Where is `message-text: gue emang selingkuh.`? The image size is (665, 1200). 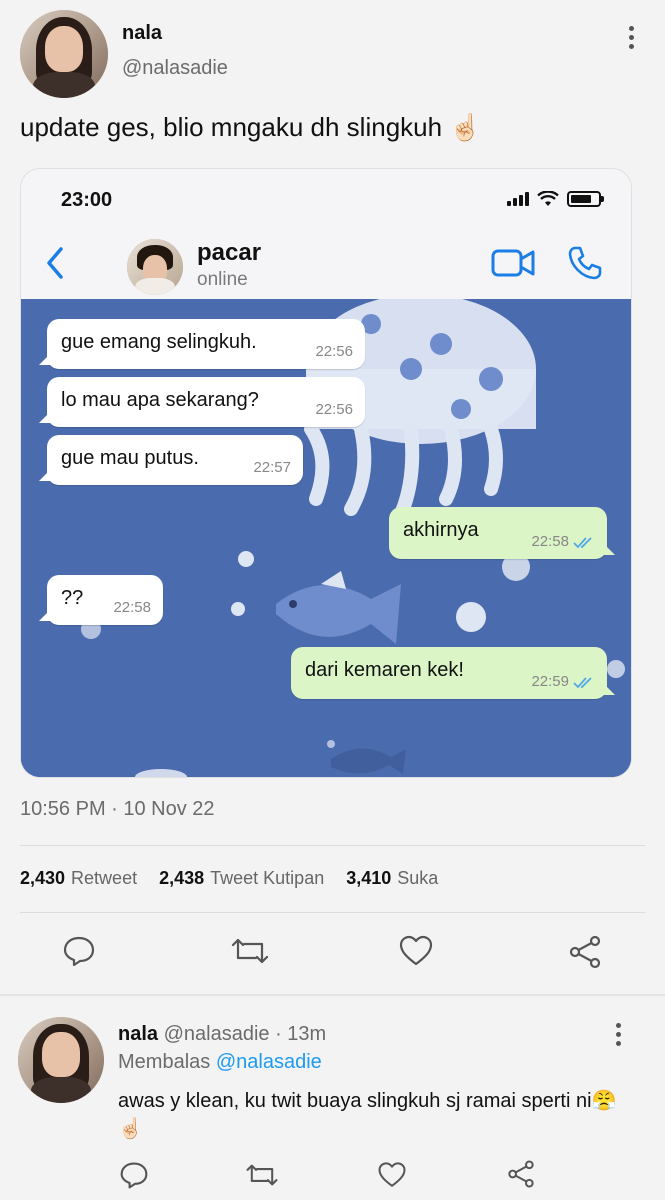 message-text: gue emang selingkuh. is located at coordinates (159, 342).